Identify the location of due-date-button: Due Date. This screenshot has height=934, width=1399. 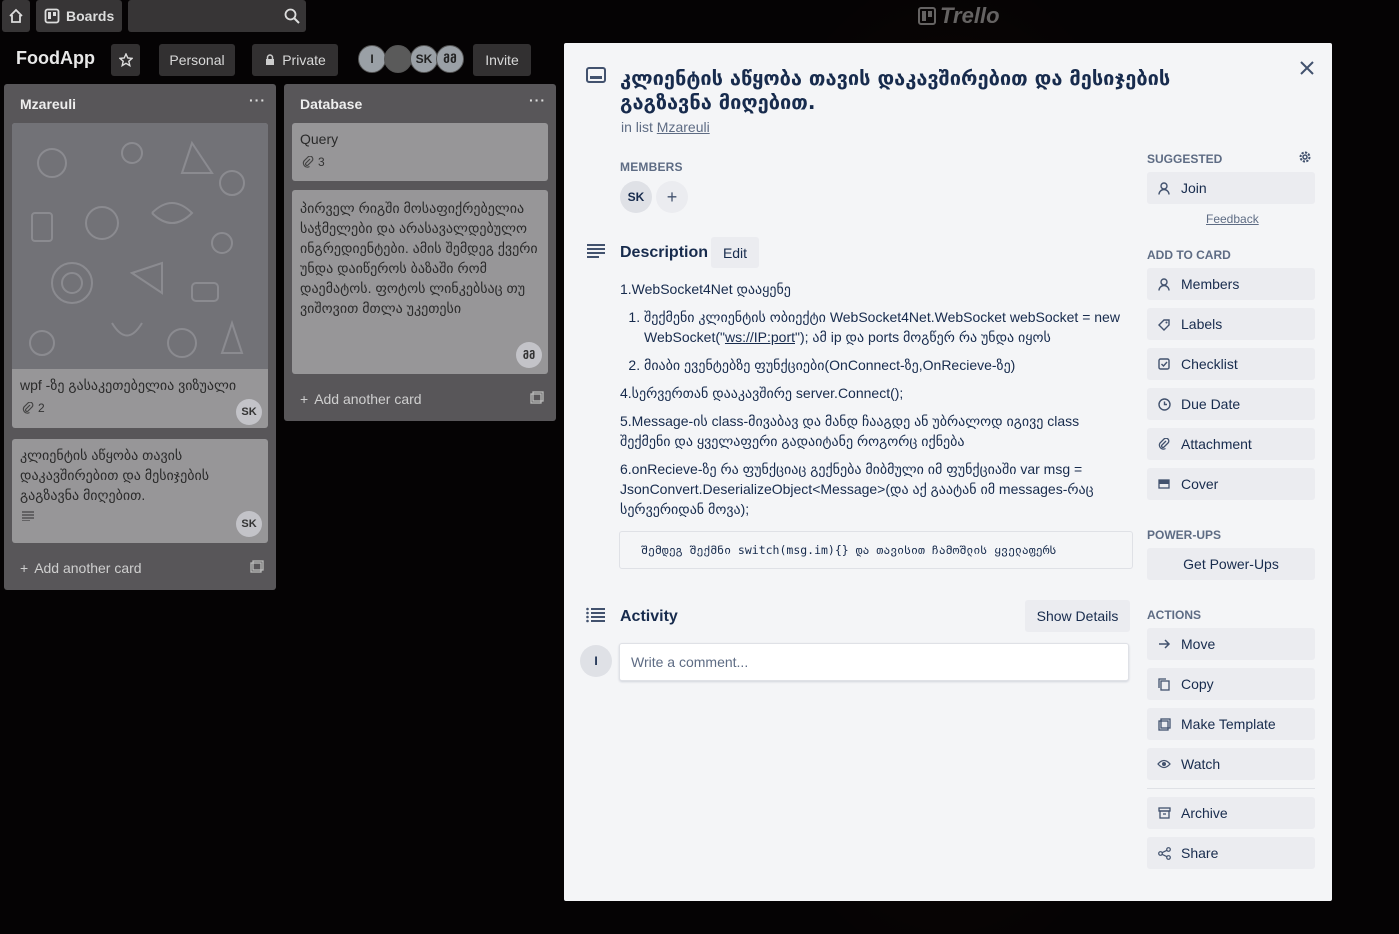
(1231, 404).